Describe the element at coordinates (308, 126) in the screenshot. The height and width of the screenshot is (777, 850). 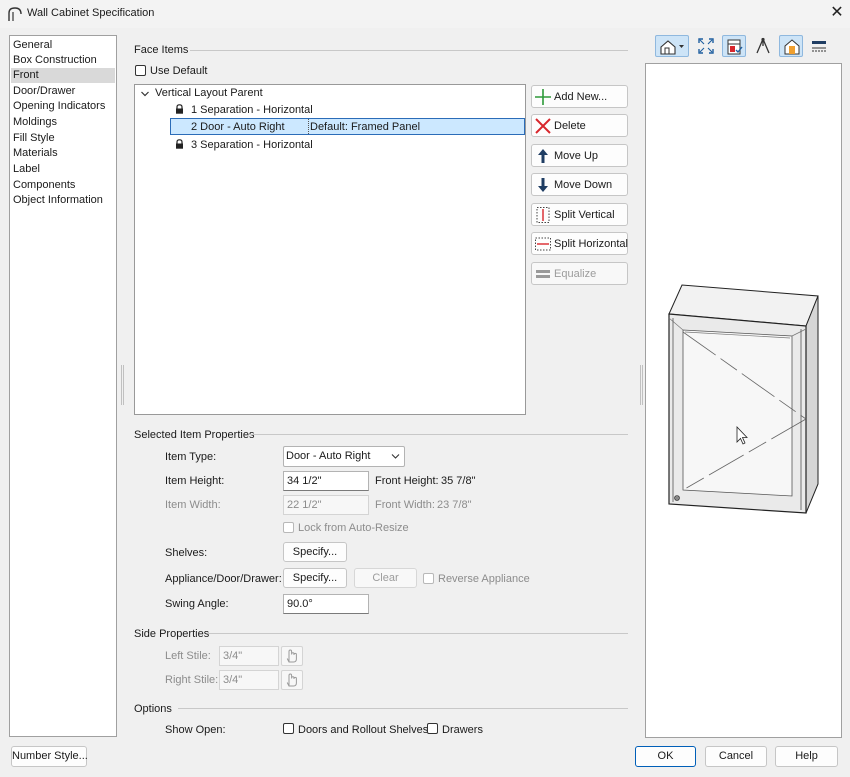
I see `column-divider` at that location.